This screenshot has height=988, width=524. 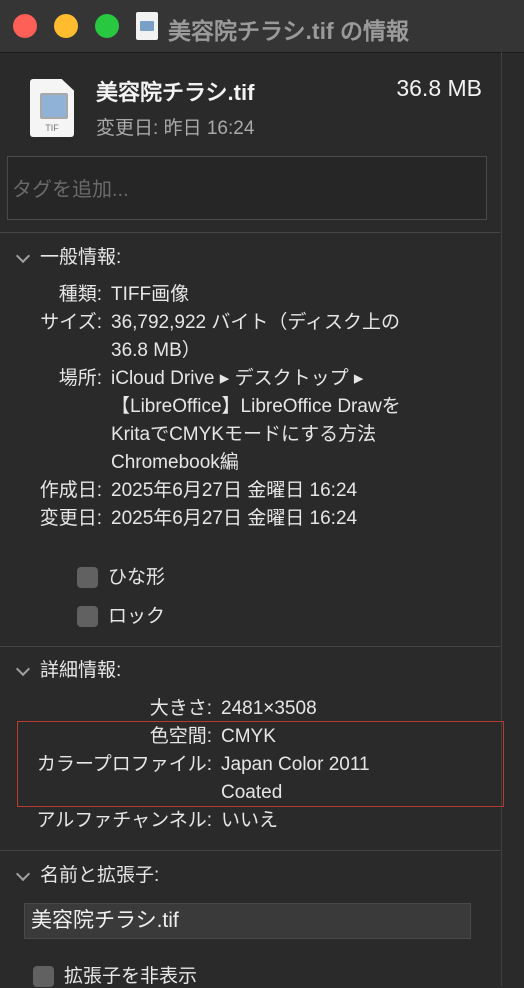 I want to click on kind-label: 種類:, so click(x=80, y=294).